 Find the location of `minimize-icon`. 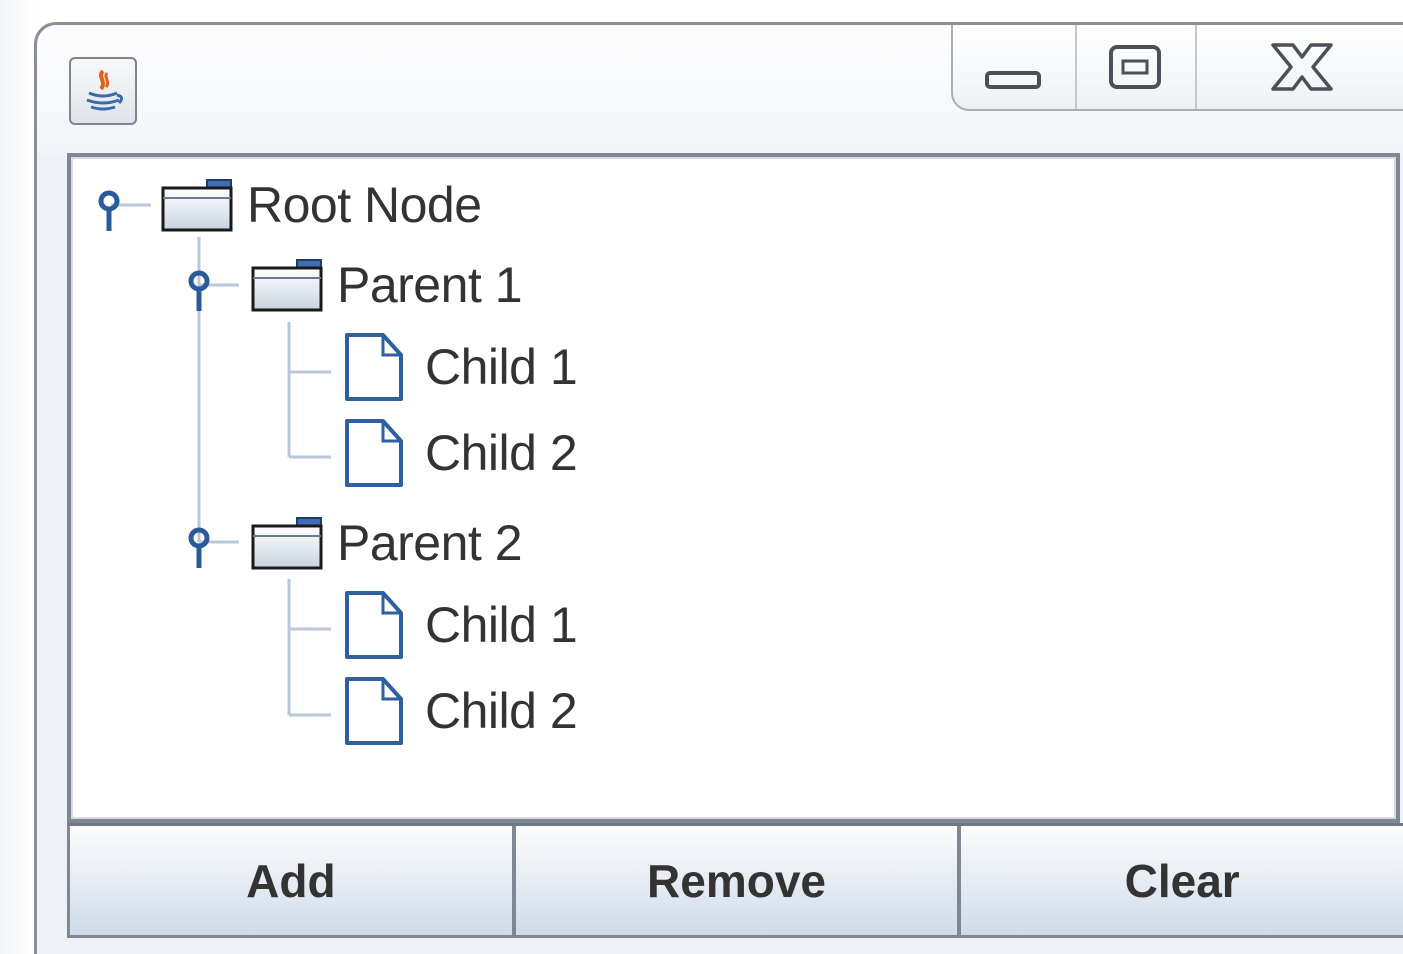

minimize-icon is located at coordinates (1013, 80).